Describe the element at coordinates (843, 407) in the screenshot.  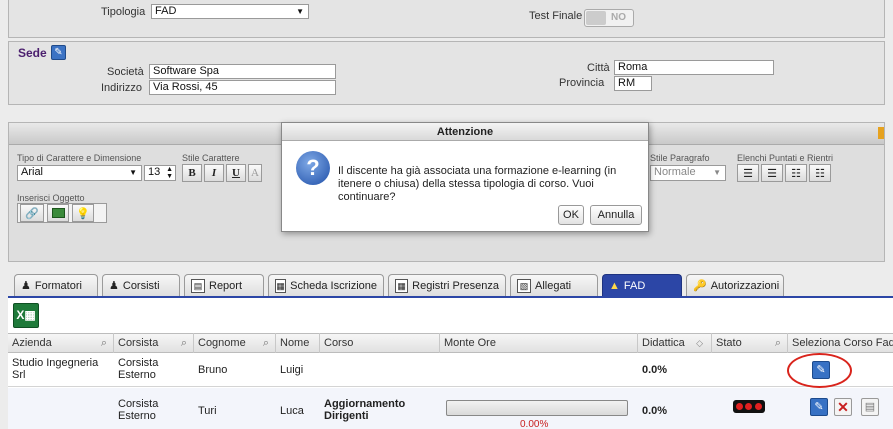
I see `delete-icon: ✕` at that location.